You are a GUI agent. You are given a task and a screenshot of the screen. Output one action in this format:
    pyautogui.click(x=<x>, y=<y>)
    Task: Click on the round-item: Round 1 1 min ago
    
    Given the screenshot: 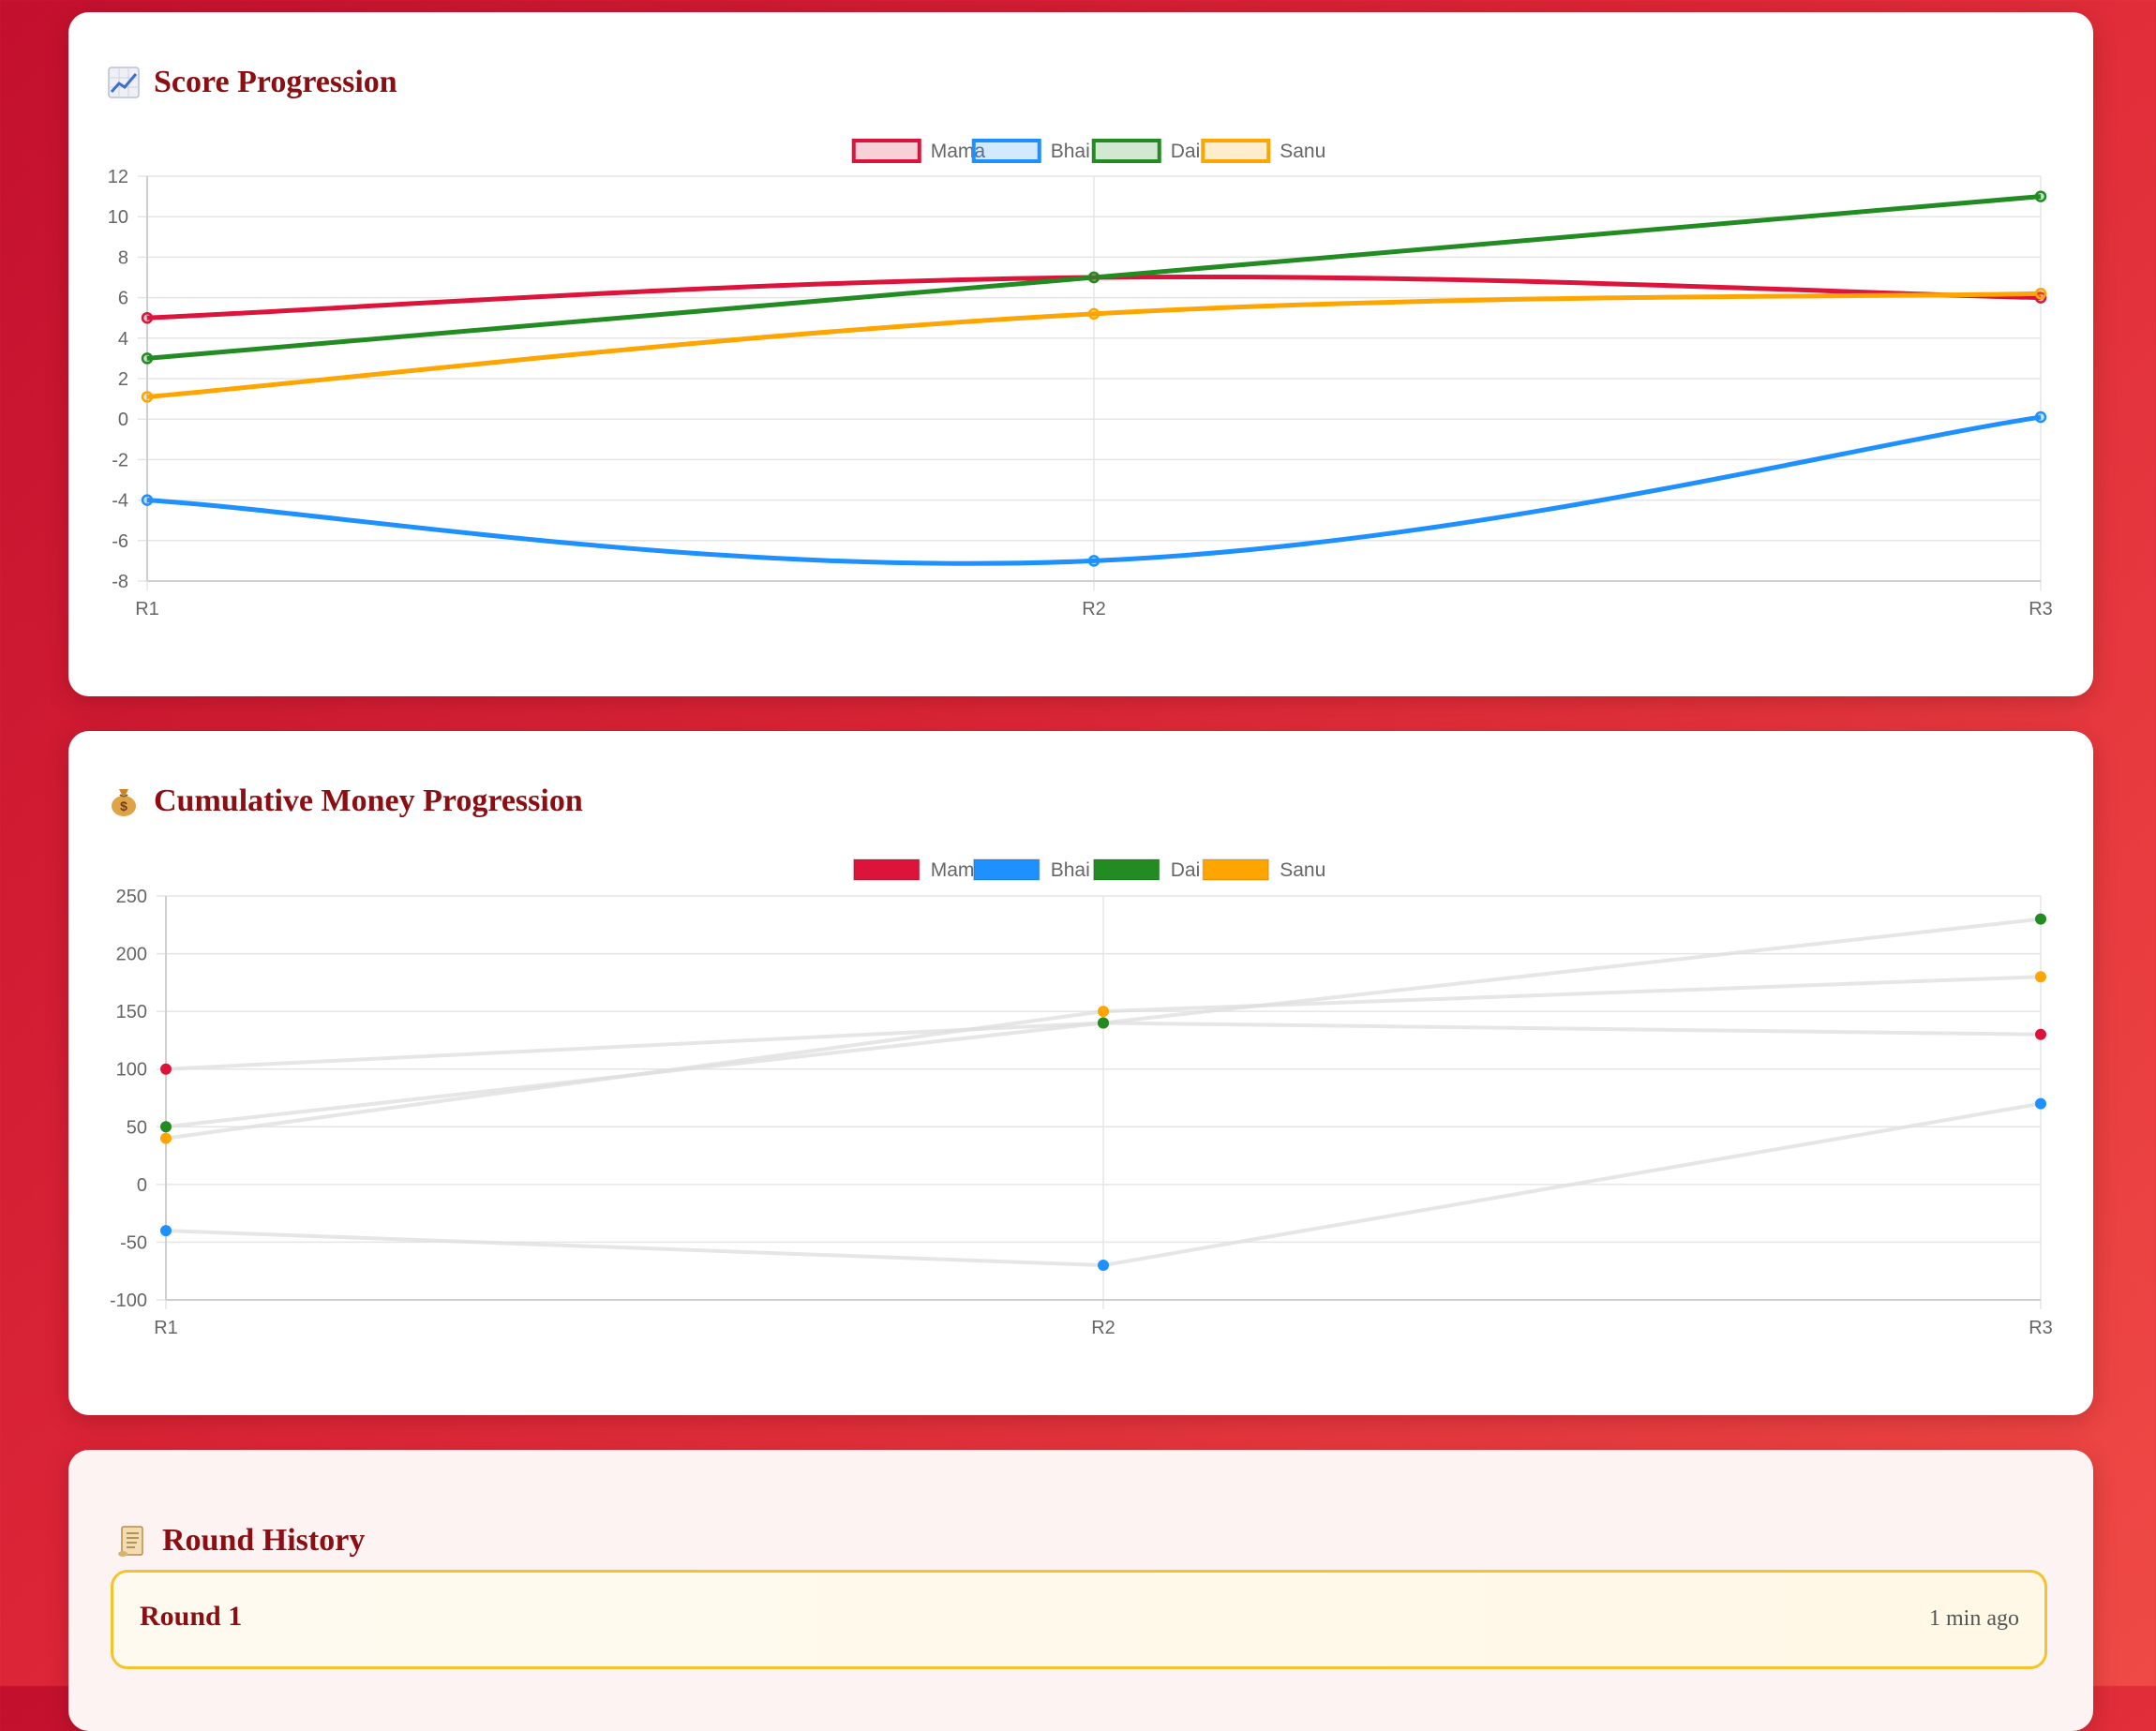 What is the action you would take?
    pyautogui.click(x=1079, y=1620)
    